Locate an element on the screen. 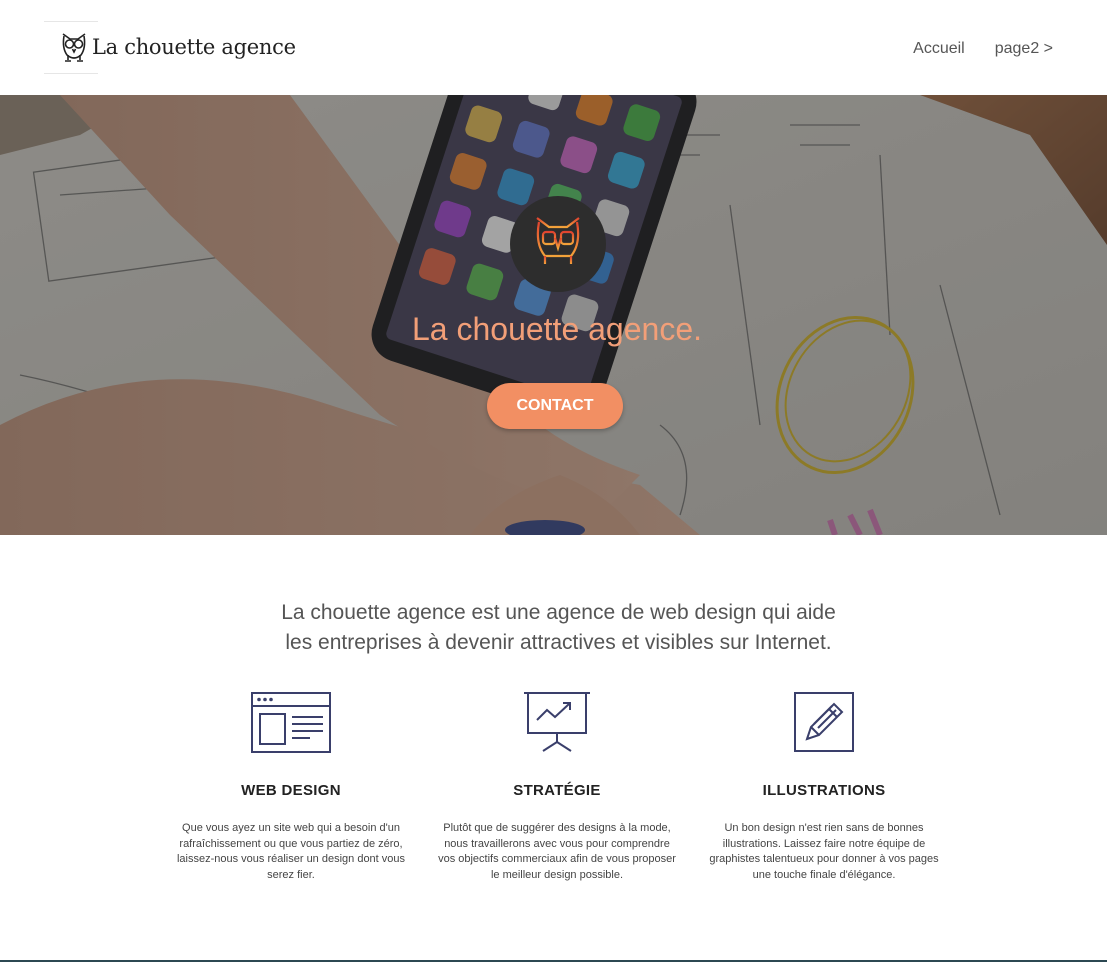  pencil-square-icon is located at coordinates (824, 722).